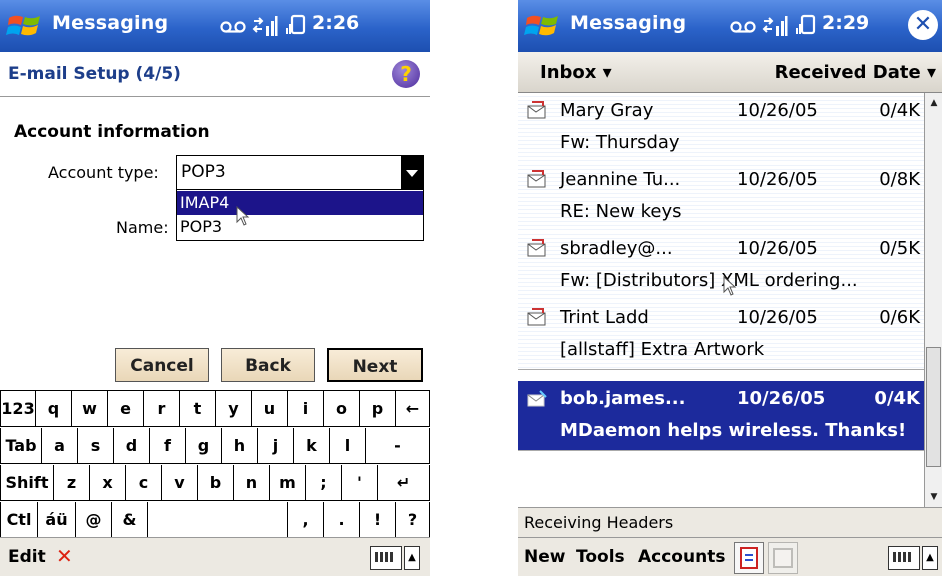 This screenshot has height=576, width=942. I want to click on dropdown-option-imap4: IMAP4, so click(300, 203).